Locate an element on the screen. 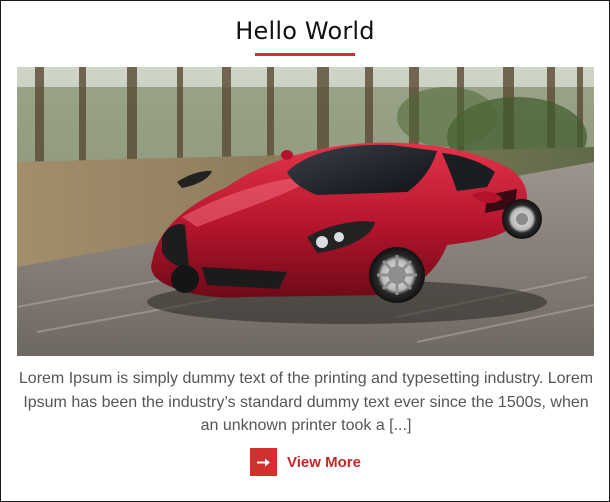  view-more-label: View More is located at coordinates (324, 462).